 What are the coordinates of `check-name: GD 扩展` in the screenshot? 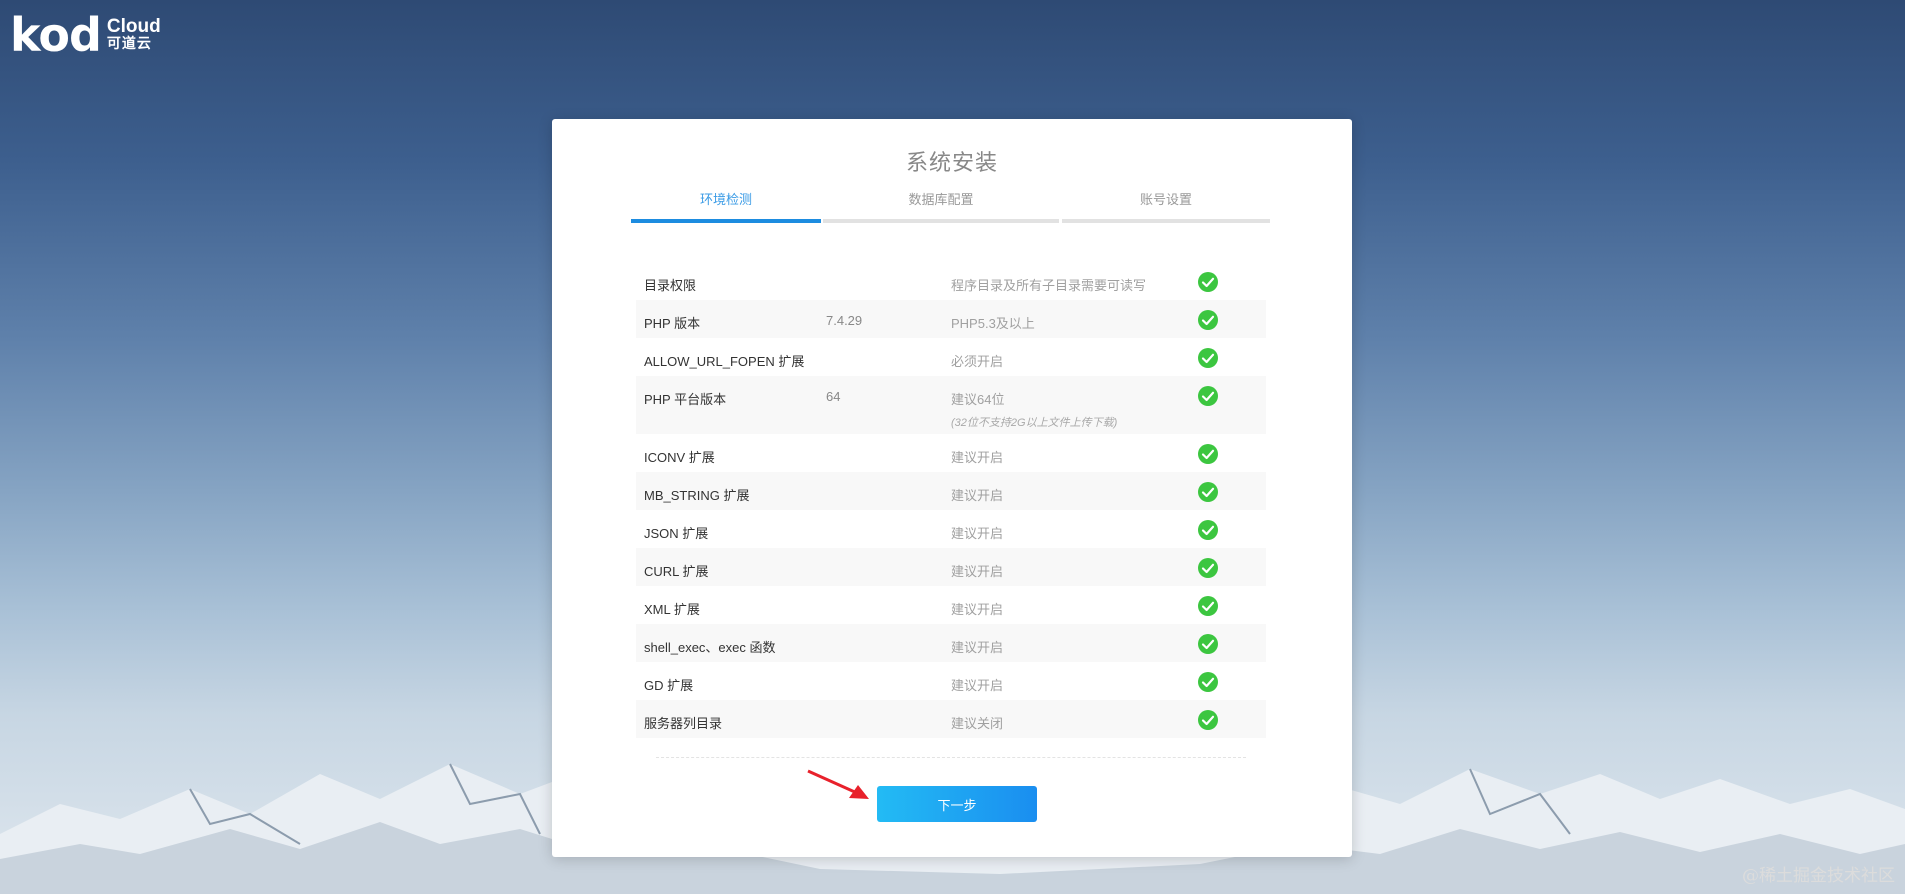 It's located at (669, 685).